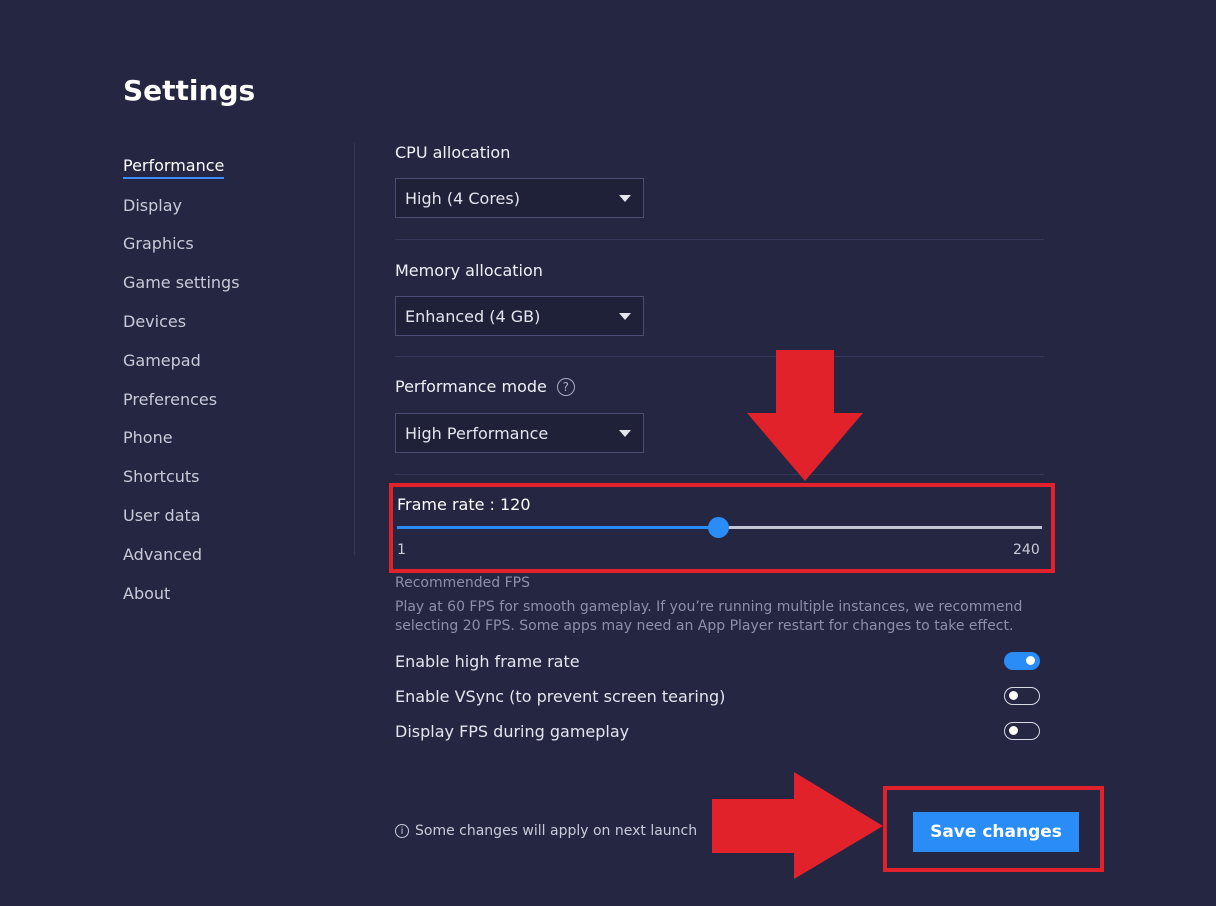  What do you see at coordinates (223, 245) in the screenshot?
I see `sidebar-item-graphics: Graphics` at bounding box center [223, 245].